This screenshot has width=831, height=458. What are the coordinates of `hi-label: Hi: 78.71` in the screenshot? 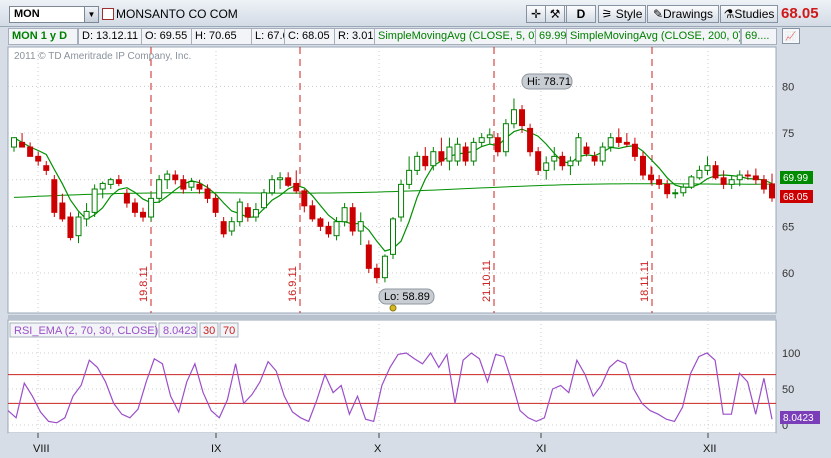 It's located at (549, 82).